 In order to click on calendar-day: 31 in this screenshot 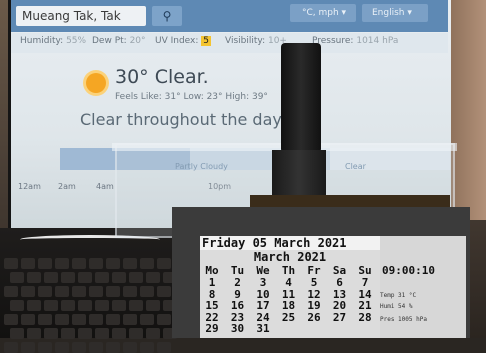, I will do `click(263, 328)`.